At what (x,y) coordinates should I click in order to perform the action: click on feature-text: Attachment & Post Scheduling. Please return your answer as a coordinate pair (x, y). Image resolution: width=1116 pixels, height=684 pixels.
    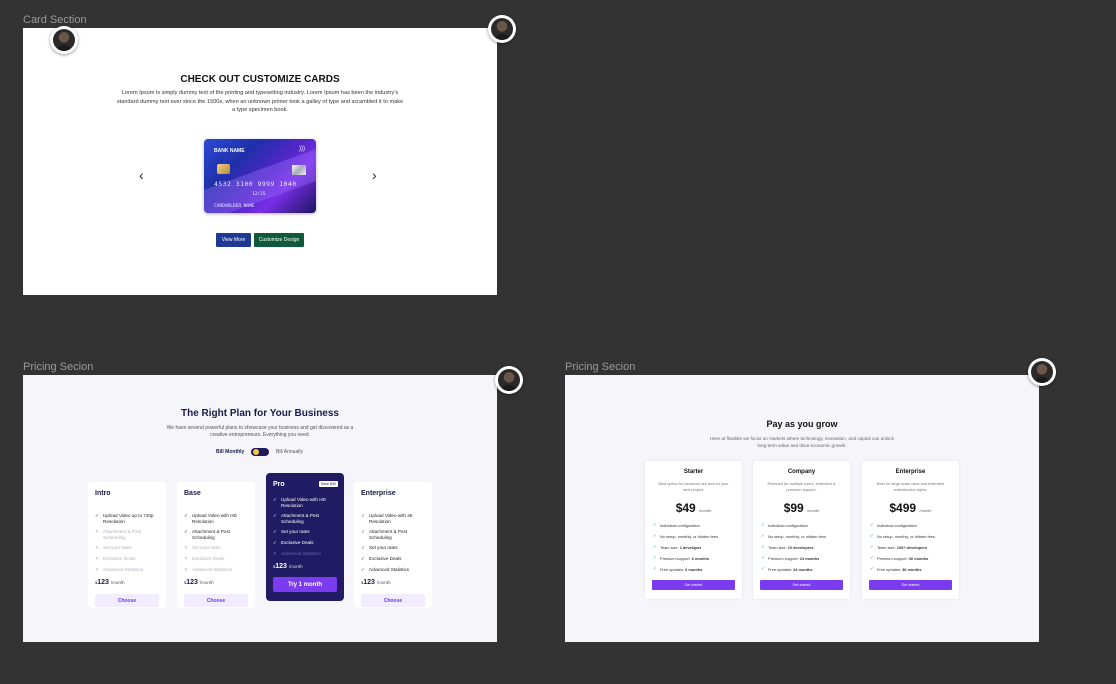
    Looking at the image, I should click on (388, 534).